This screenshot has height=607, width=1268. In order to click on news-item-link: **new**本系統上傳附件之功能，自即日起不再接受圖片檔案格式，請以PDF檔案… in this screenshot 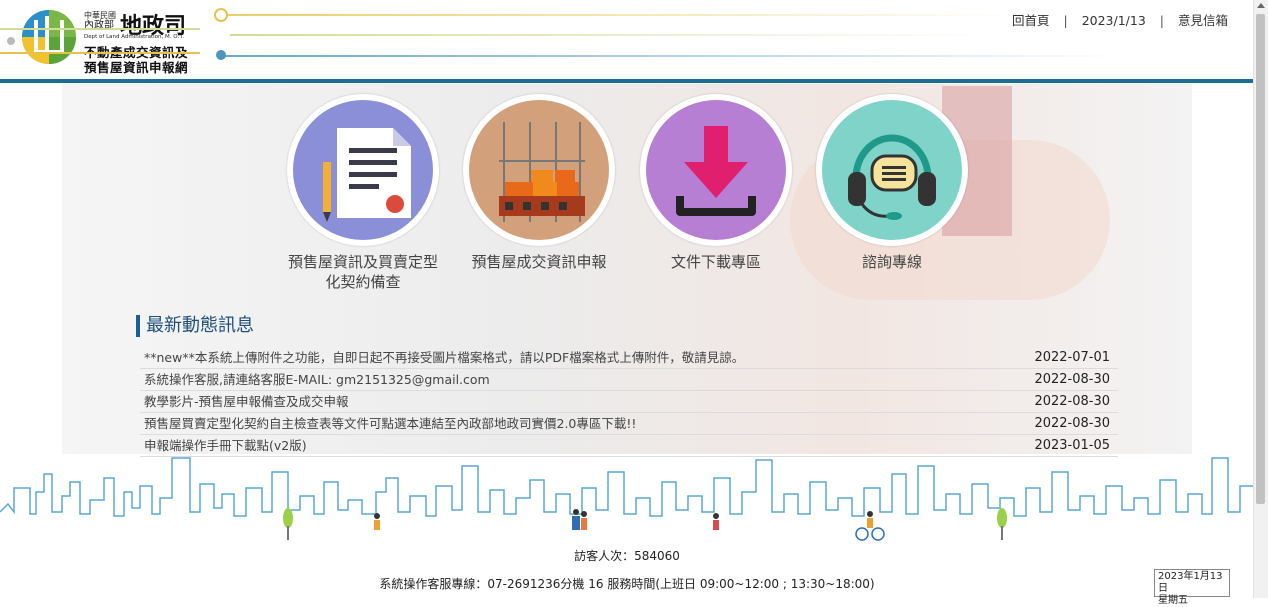, I will do `click(444, 357)`.